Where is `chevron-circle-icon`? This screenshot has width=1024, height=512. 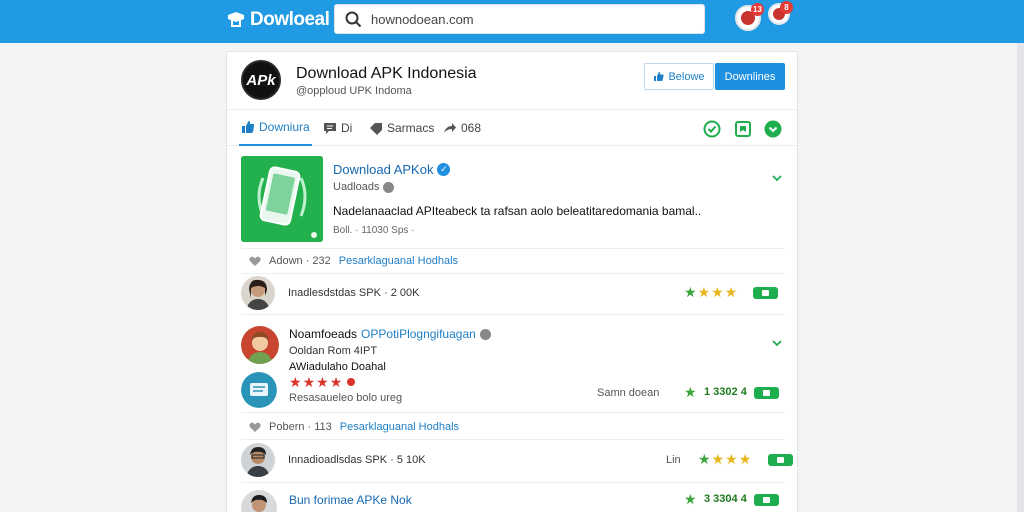 chevron-circle-icon is located at coordinates (773, 129).